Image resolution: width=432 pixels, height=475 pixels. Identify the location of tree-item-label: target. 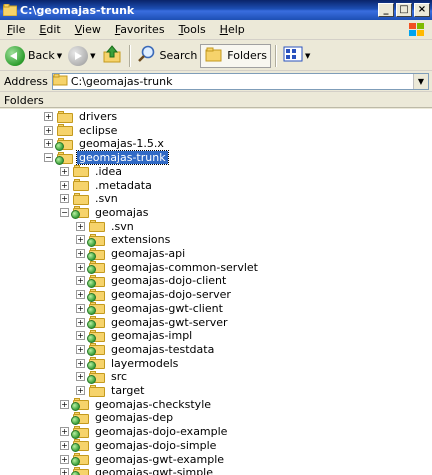
(127, 390).